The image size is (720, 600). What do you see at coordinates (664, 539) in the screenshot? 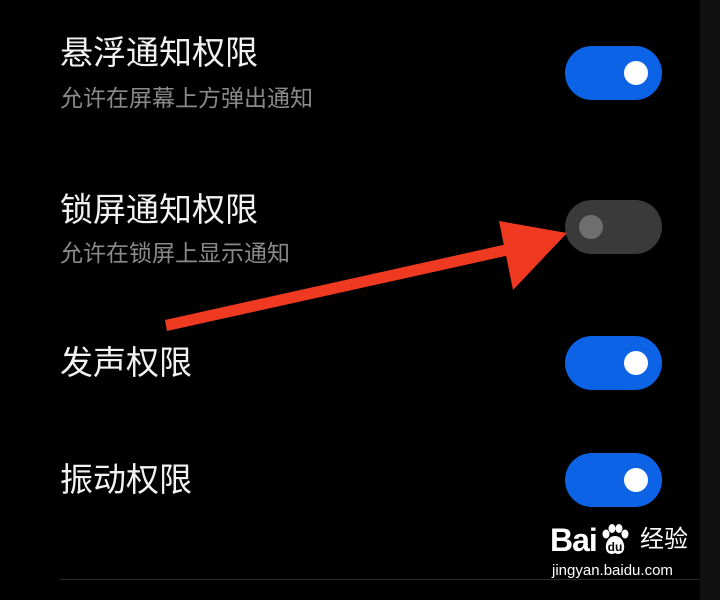
I see `watermark-jingyan-text: 经验` at bounding box center [664, 539].